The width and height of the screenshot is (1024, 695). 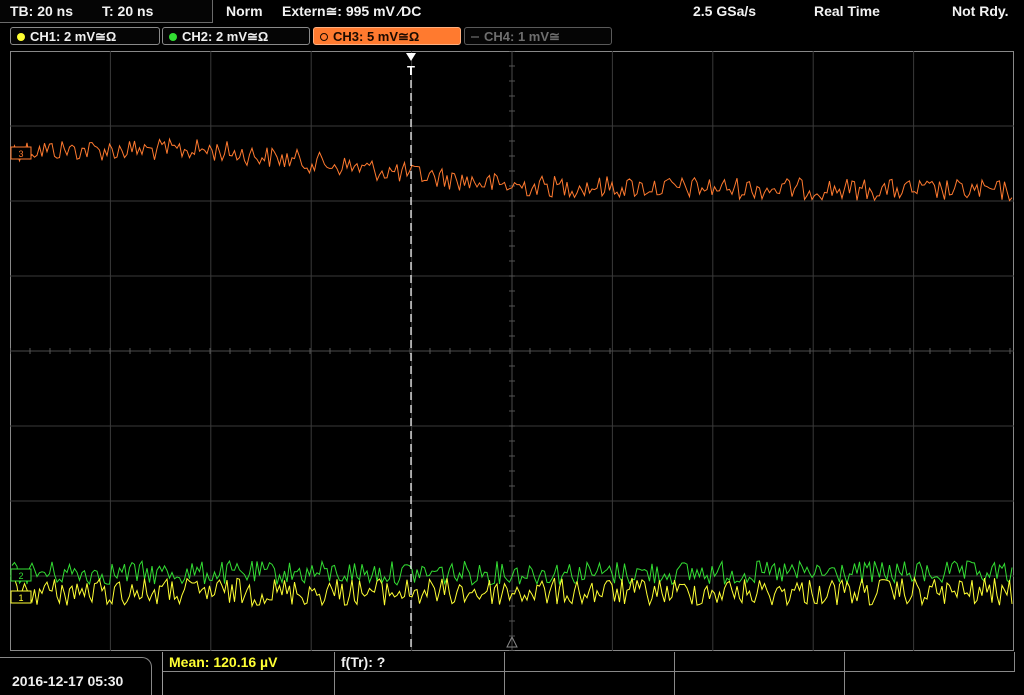 I want to click on datetime-box: 2016-12-17 05:30, so click(x=76, y=676).